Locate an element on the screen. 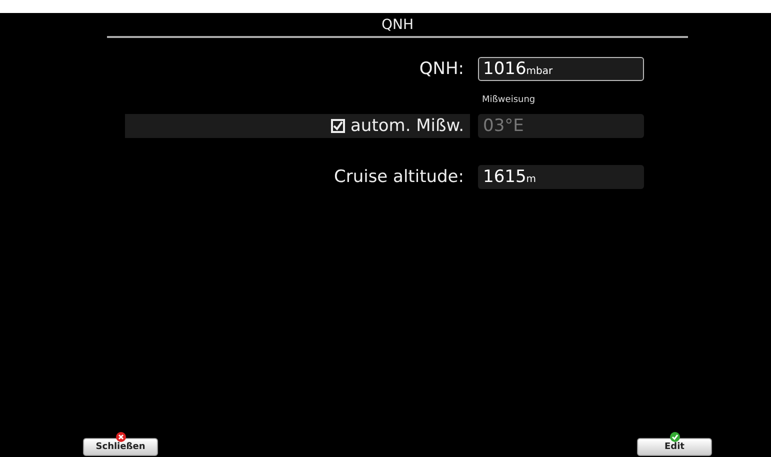  window-title: QNH is located at coordinates (397, 25).